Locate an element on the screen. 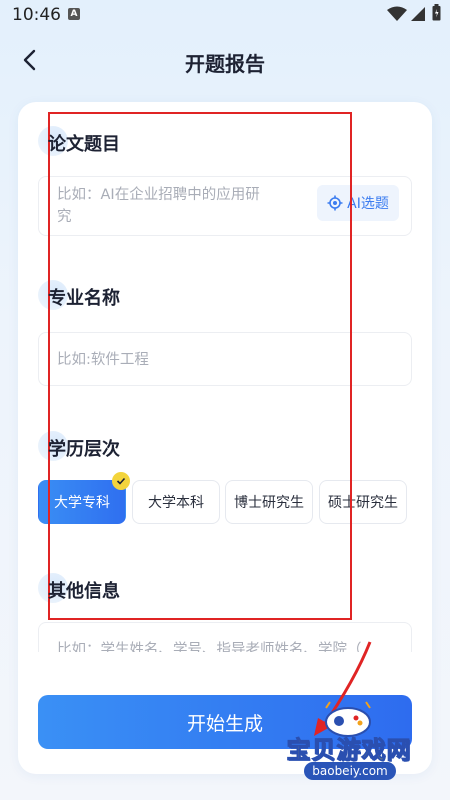  edu-option-junior-college: 大学专科 is located at coordinates (82, 502).